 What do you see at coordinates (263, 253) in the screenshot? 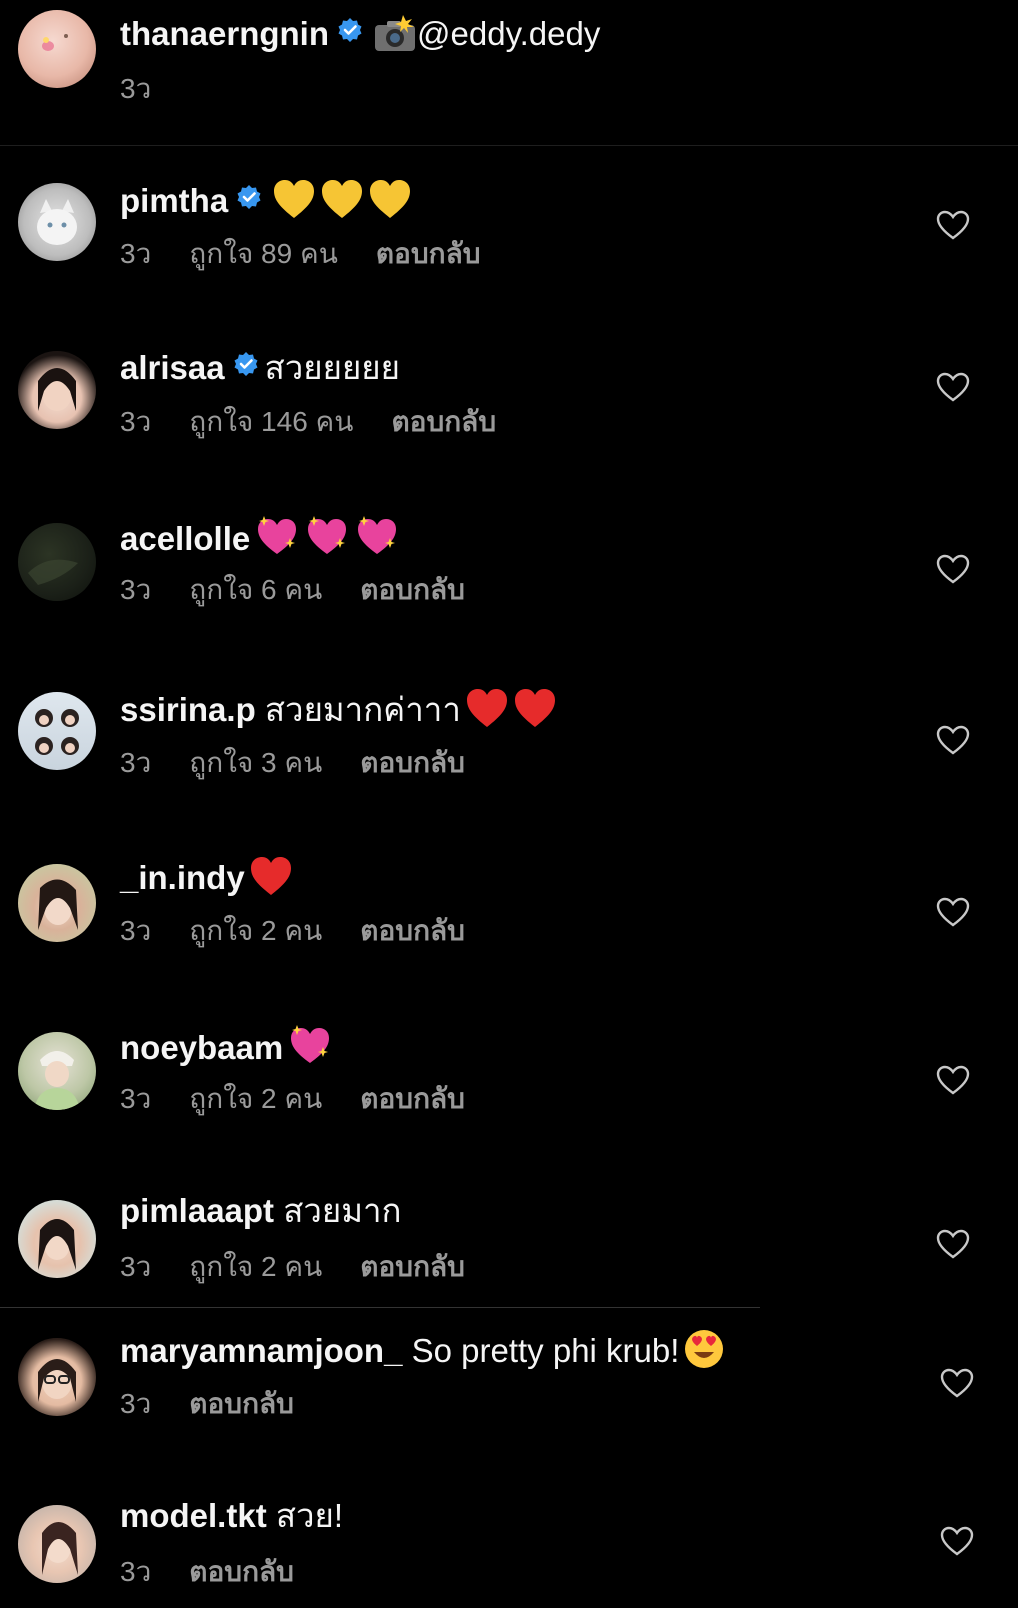
I see `comment-likes: ถูกใจ 89 คน` at bounding box center [263, 253].